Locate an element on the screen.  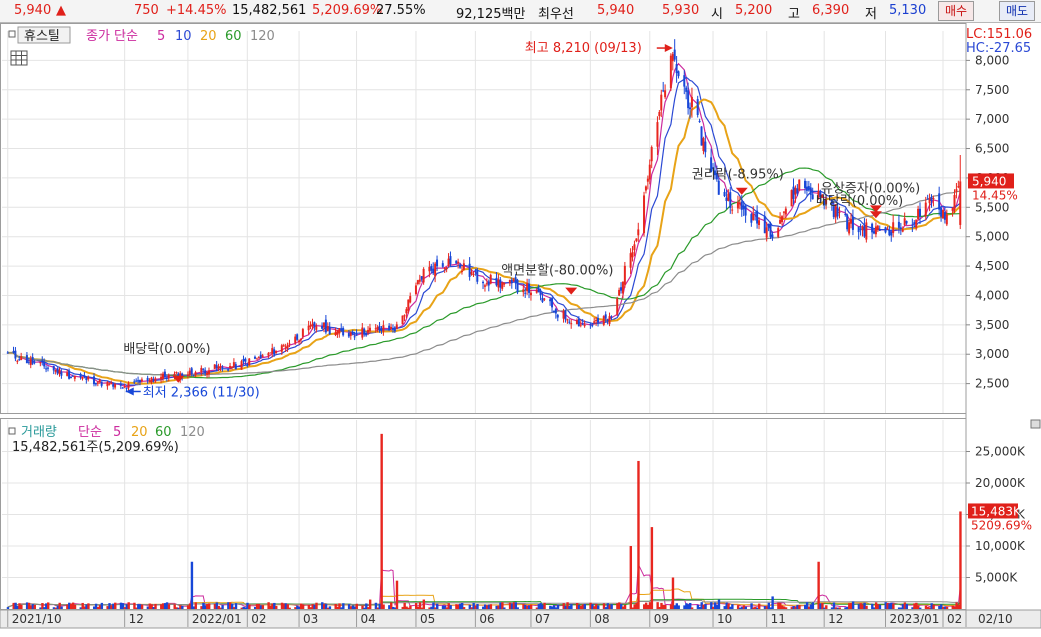
legend-period-20: 20 is located at coordinates (208, 36).